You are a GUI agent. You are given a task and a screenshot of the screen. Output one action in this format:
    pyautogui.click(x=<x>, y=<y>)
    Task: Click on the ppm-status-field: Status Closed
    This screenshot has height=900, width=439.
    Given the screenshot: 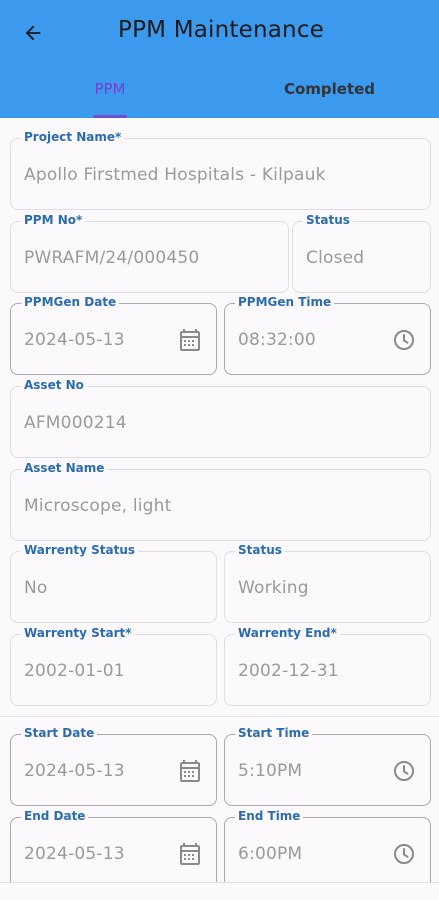 What is the action you would take?
    pyautogui.click(x=361, y=253)
    